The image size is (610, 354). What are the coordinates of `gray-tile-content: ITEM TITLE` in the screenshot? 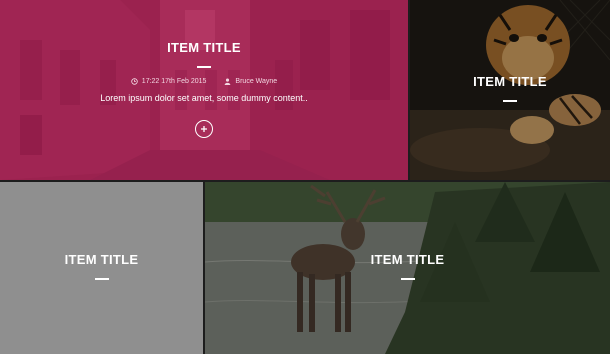 It's located at (101, 266).